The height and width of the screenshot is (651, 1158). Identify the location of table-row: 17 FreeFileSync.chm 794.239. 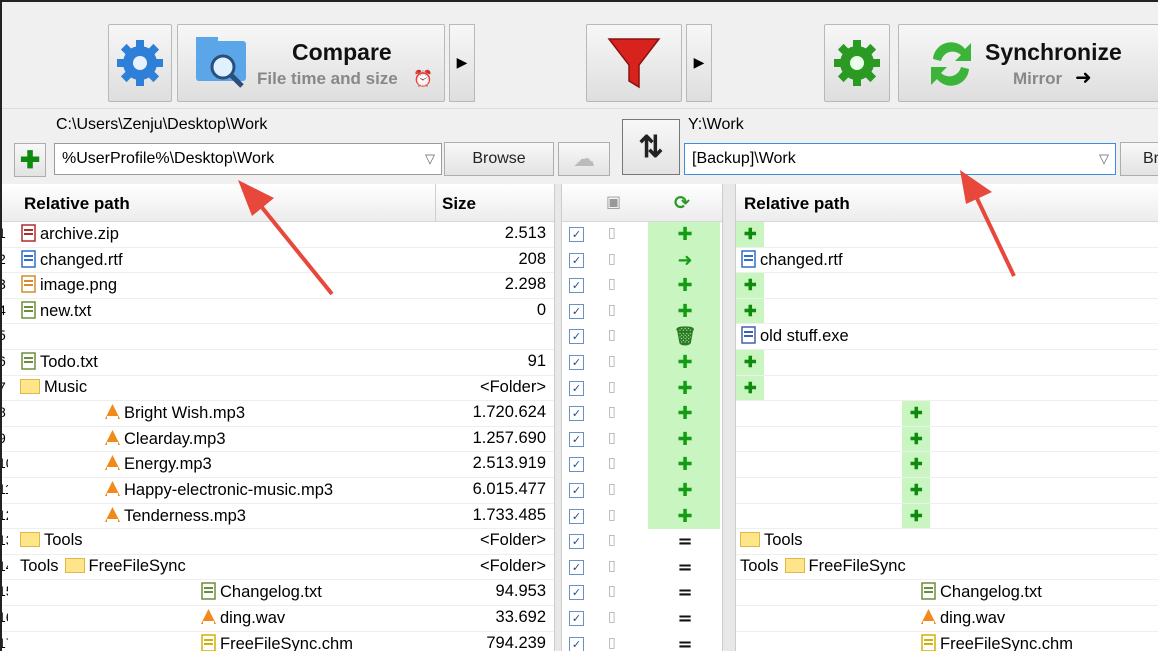
(278, 641).